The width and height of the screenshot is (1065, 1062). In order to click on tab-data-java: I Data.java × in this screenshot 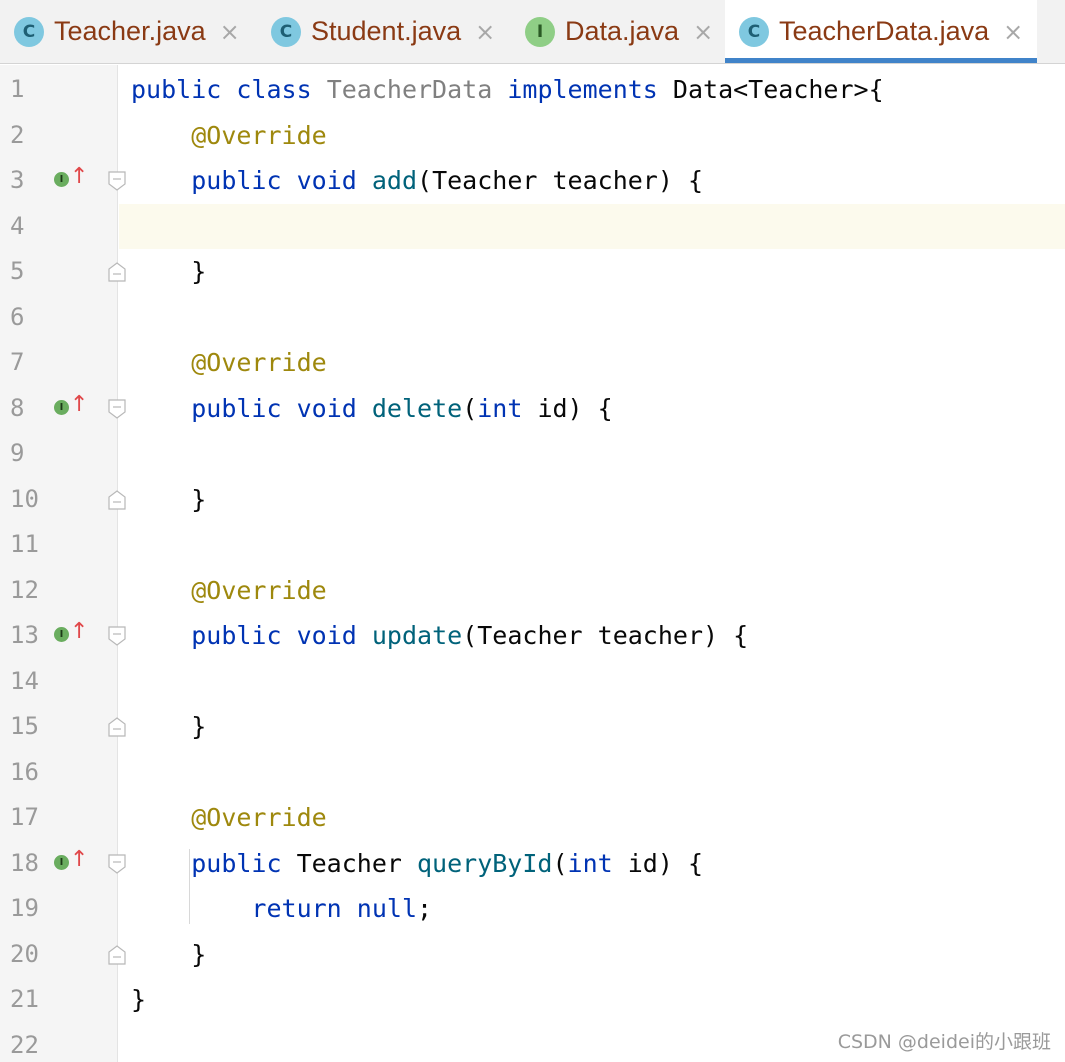, I will do `click(618, 31)`.